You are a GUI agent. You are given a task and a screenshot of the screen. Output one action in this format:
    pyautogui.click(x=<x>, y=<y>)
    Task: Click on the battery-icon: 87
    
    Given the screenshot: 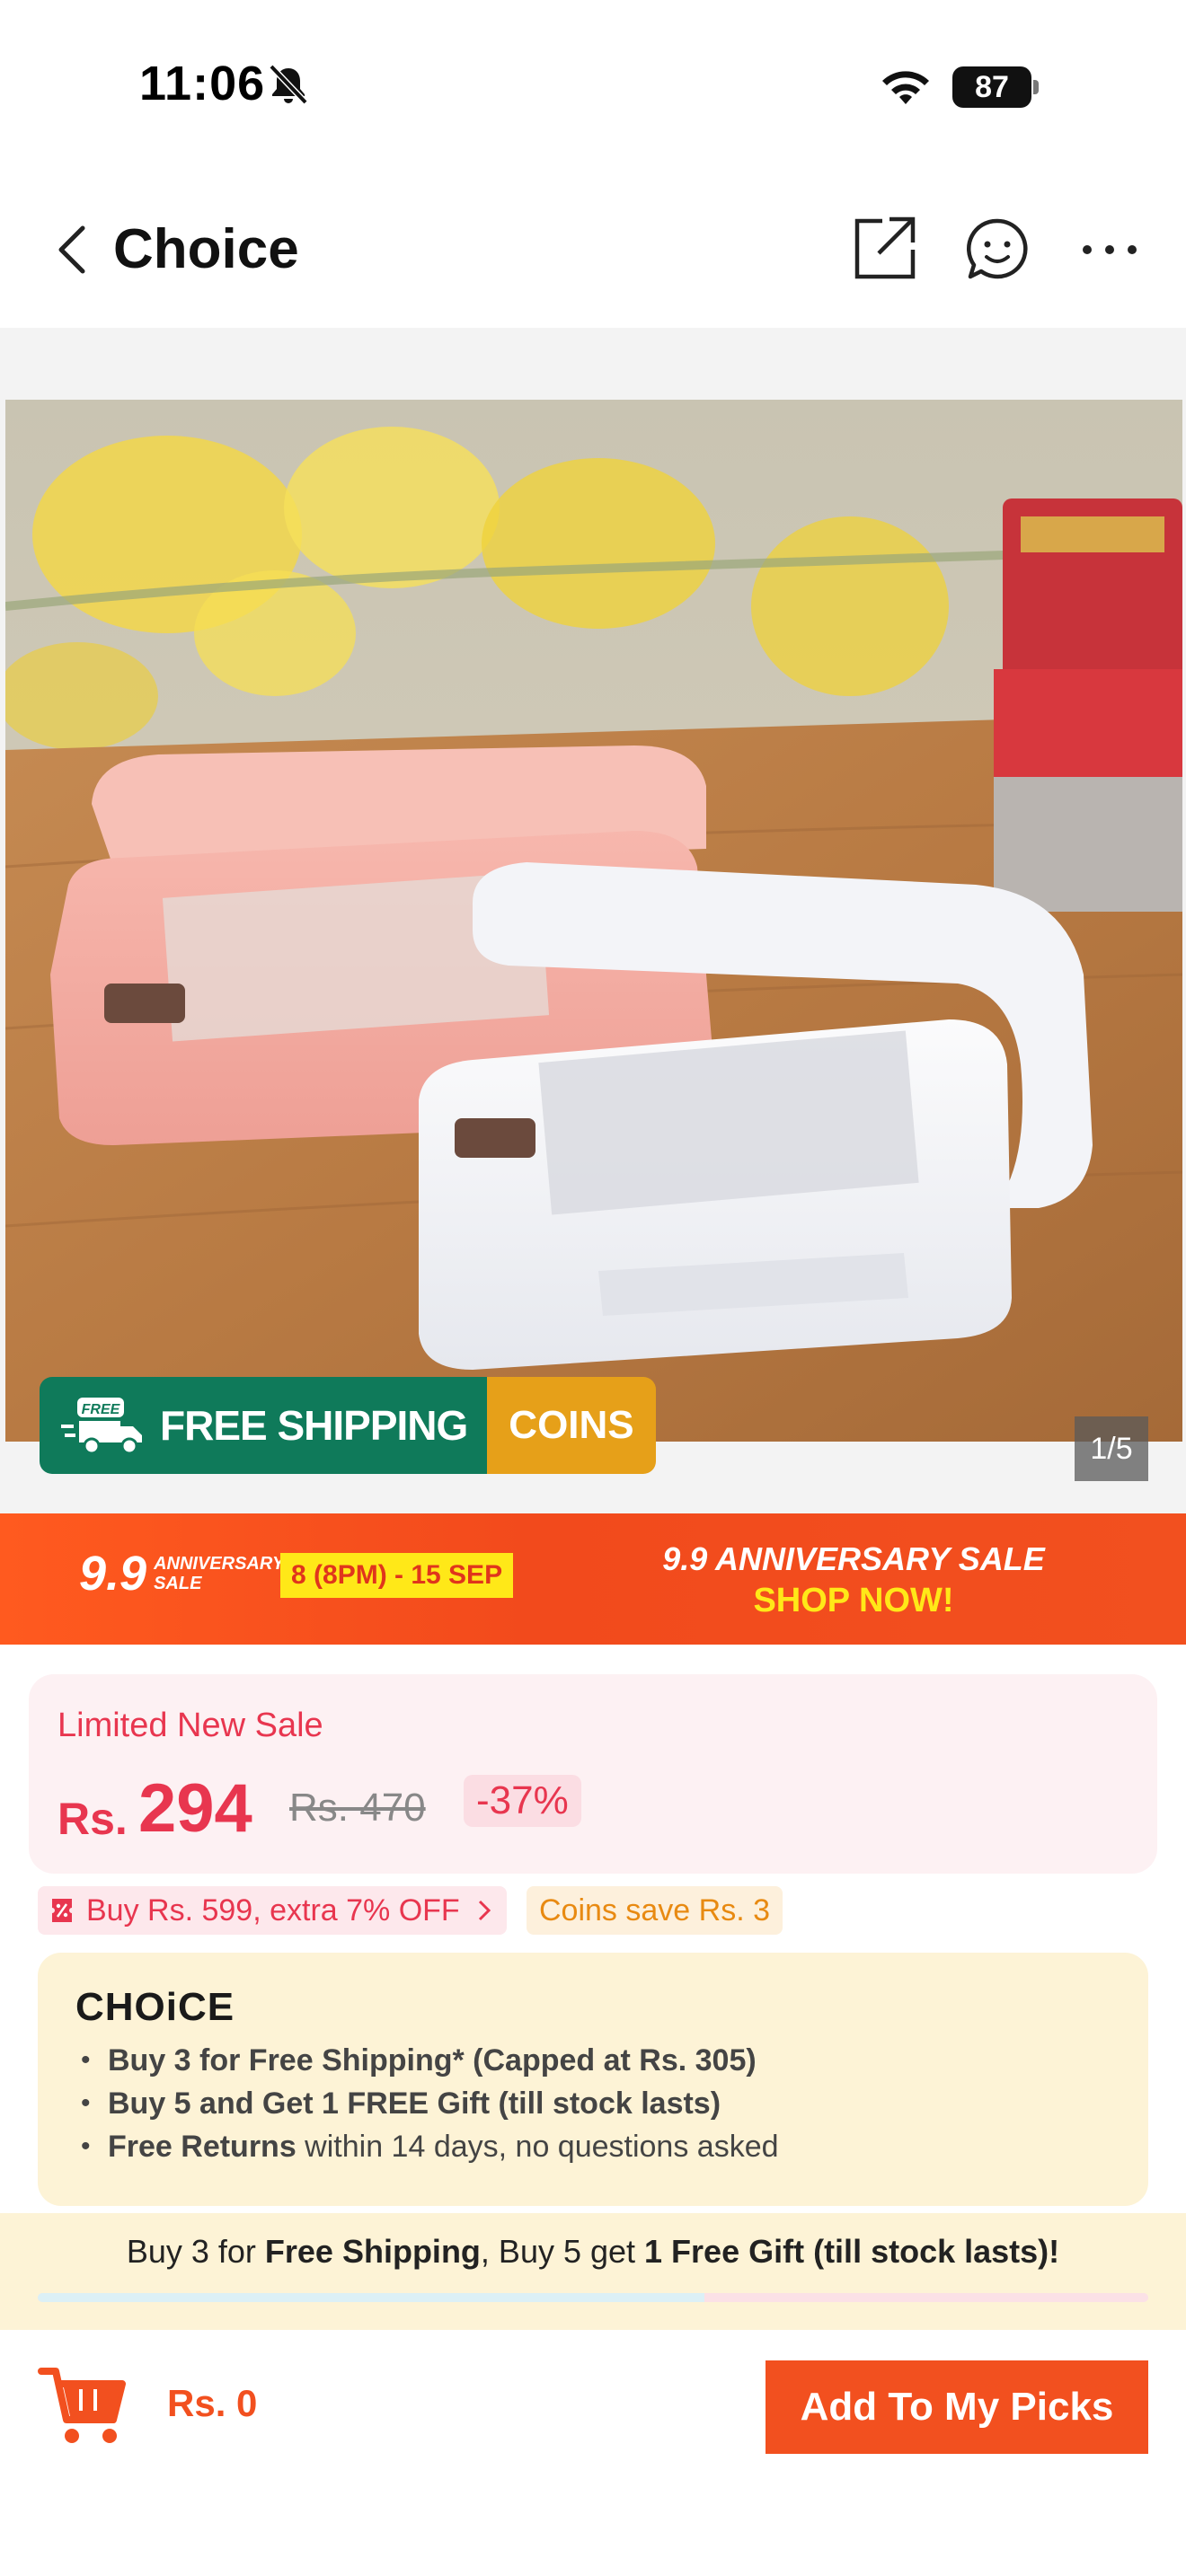 What is the action you would take?
    pyautogui.click(x=995, y=87)
    